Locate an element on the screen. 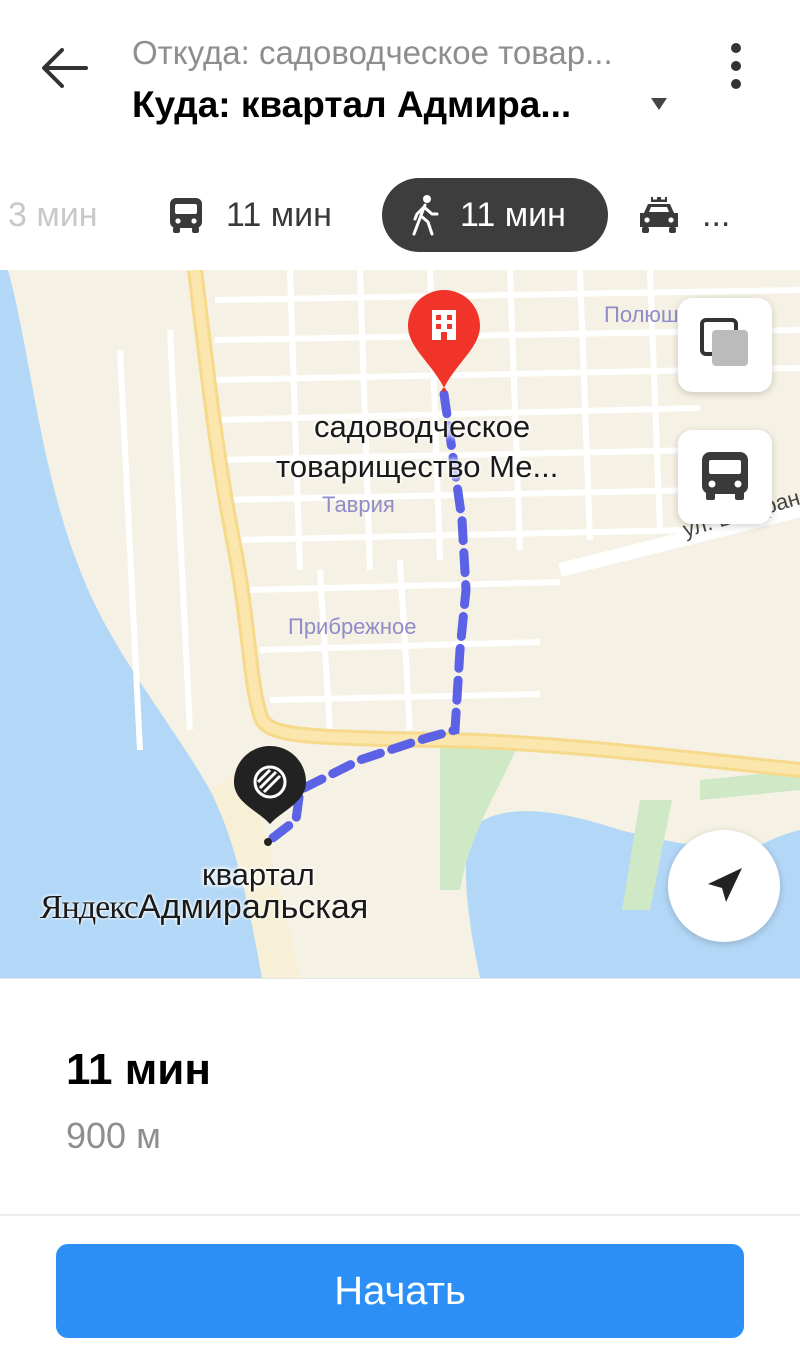  mode-bus-label: 11 мин is located at coordinates (279, 214).